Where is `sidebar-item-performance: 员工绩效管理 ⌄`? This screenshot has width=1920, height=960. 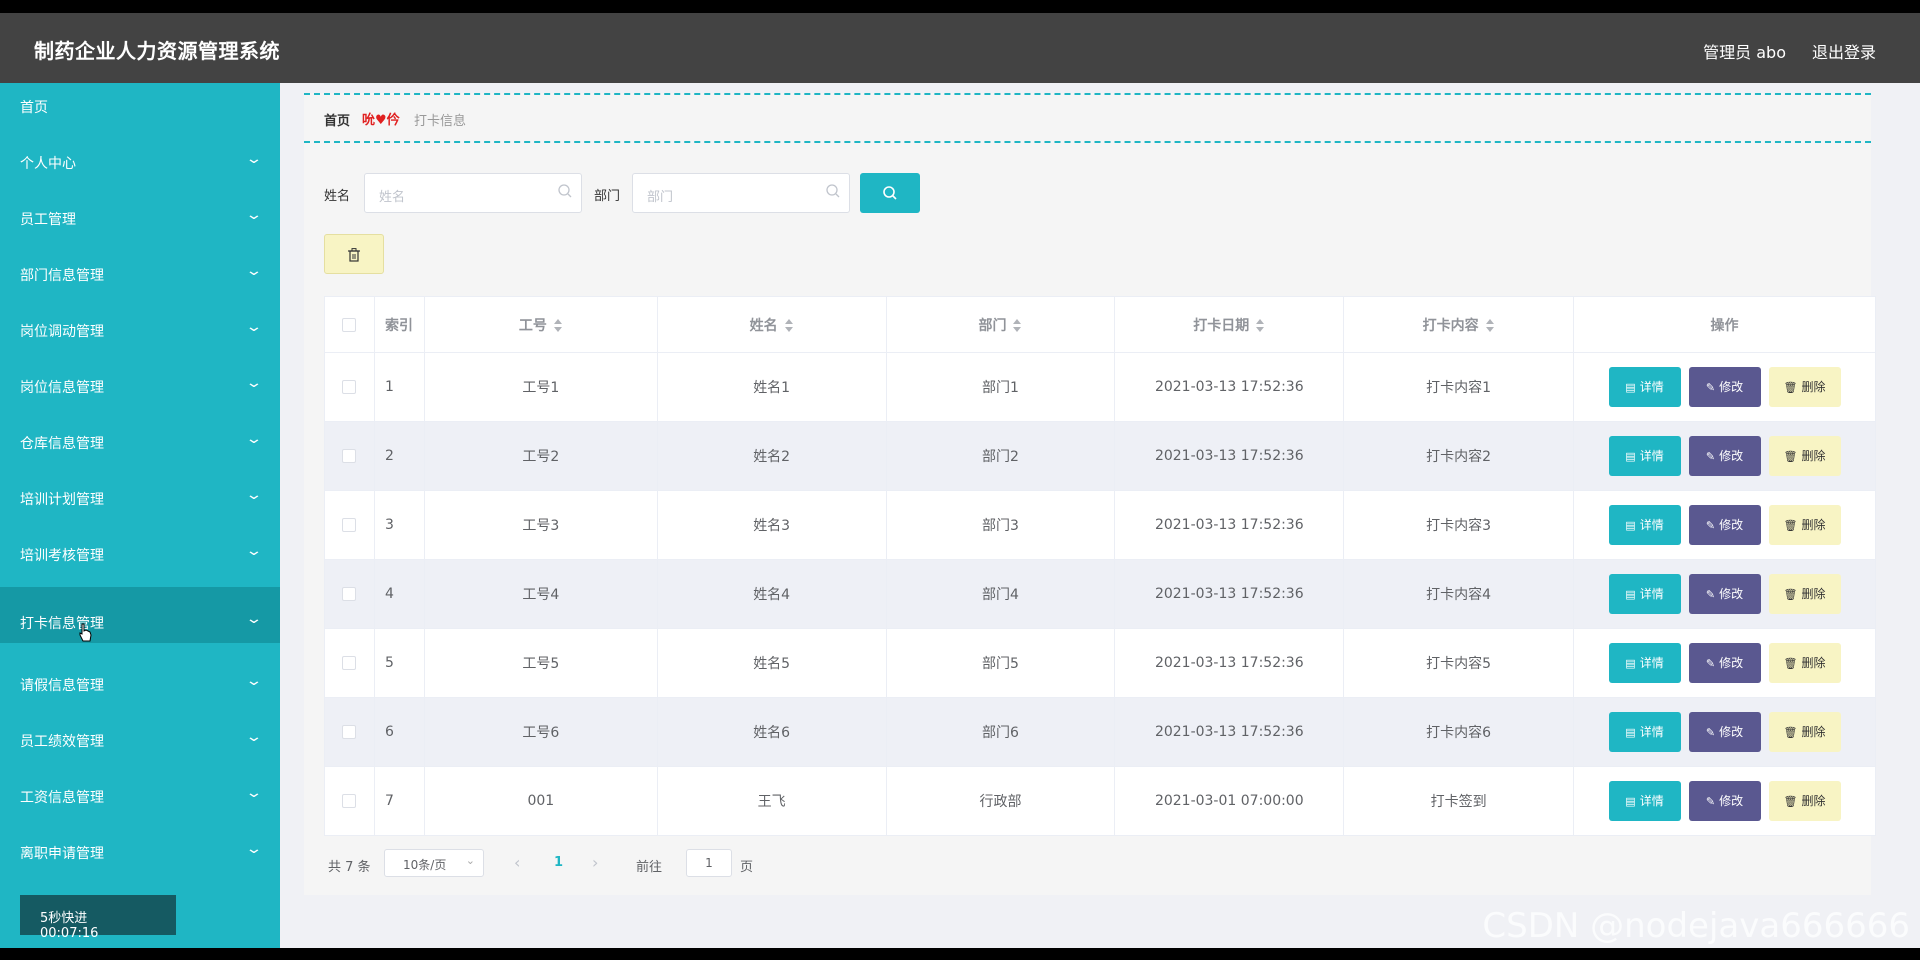
sidebar-item-performance: 员工绩效管理 ⌄ is located at coordinates (140, 740).